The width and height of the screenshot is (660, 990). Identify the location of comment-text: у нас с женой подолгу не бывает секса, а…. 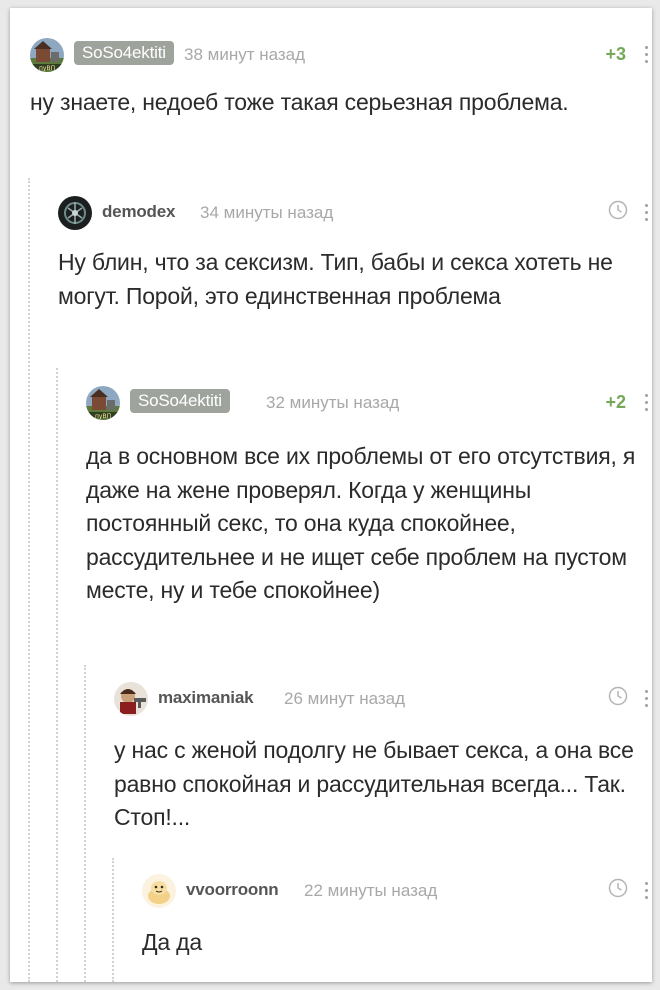
(374, 783).